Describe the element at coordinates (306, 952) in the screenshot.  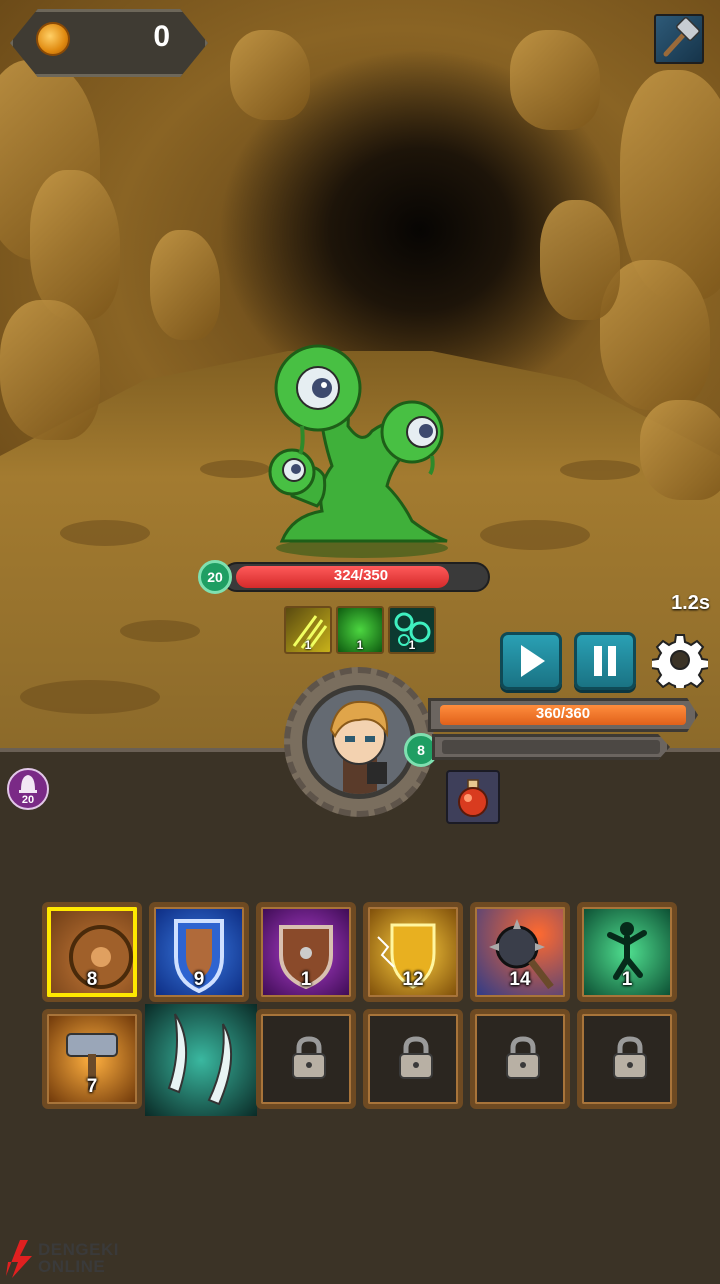
I see `wooden-shield-icon: 1` at that location.